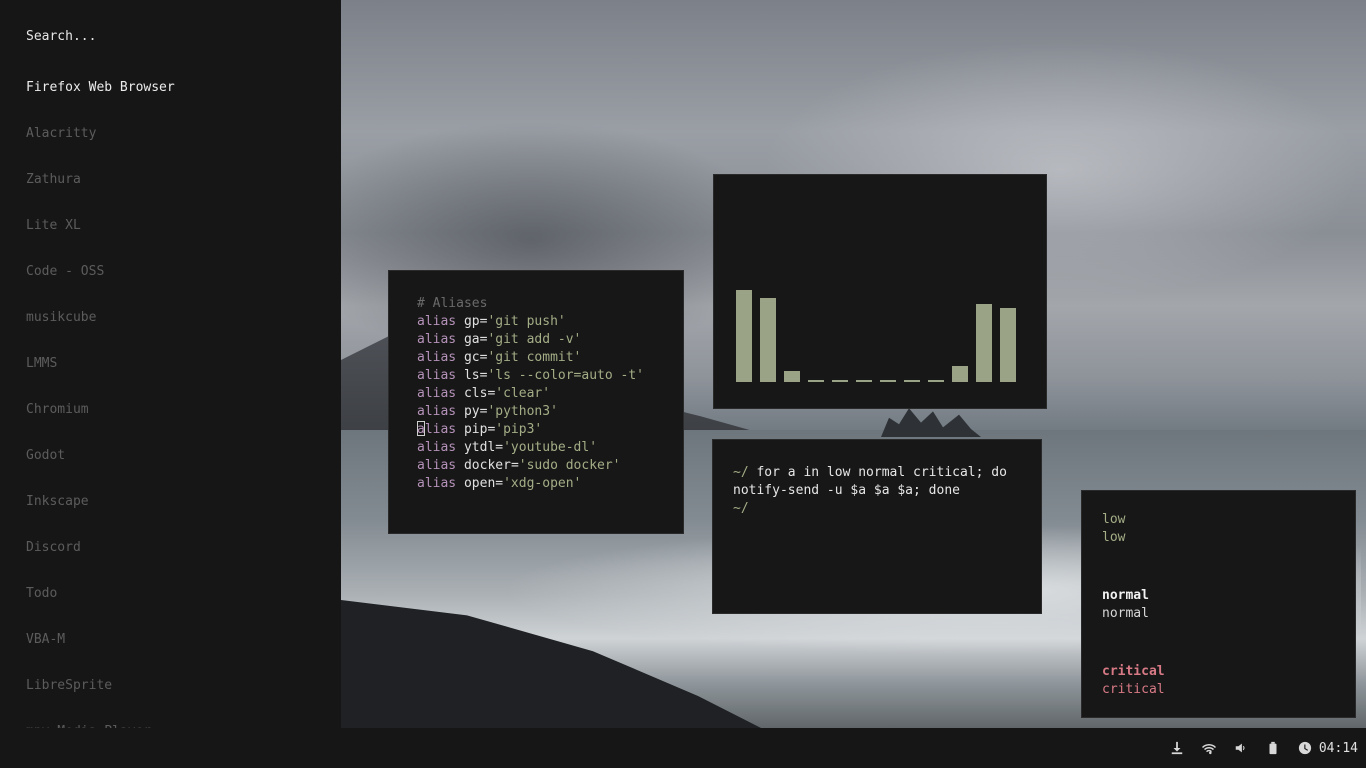 The height and width of the screenshot is (768, 1366). I want to click on alias-name: open, so click(479, 483).